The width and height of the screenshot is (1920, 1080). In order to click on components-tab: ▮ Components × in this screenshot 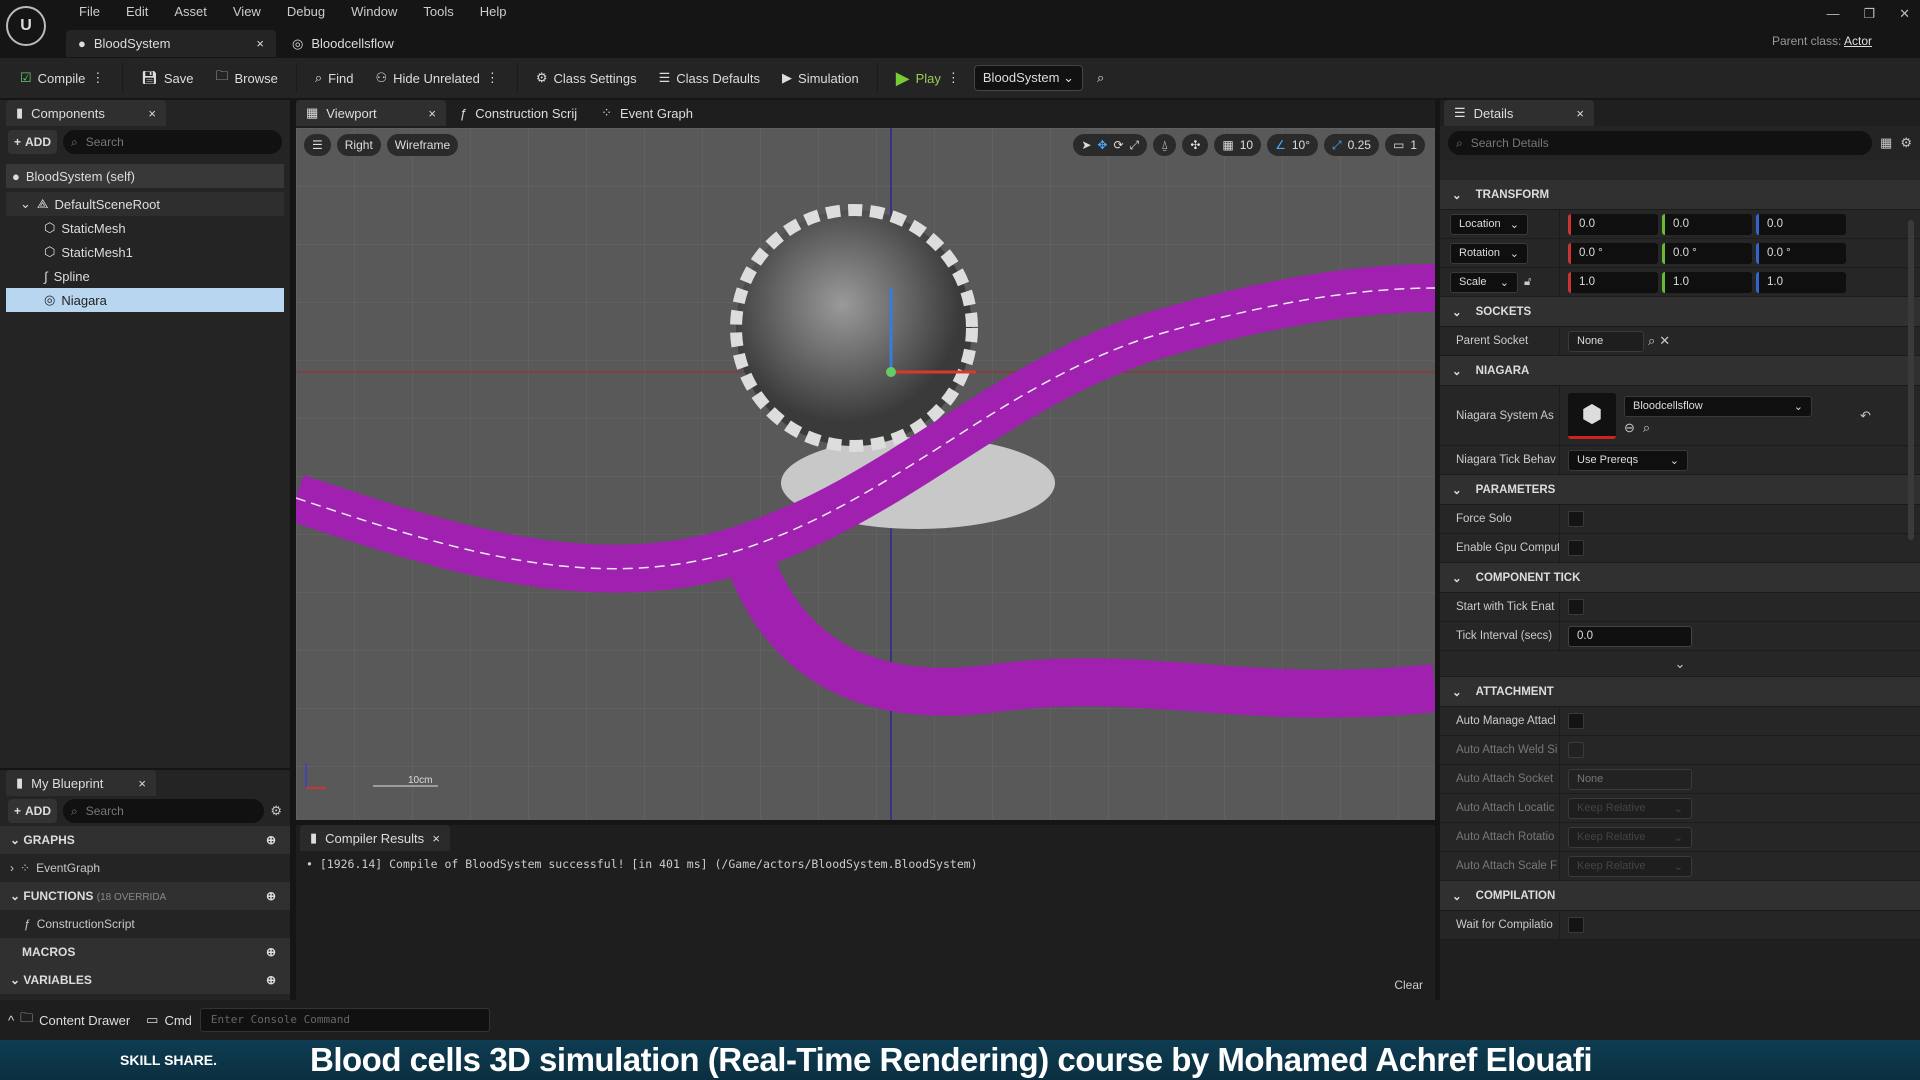, I will do `click(86, 113)`.